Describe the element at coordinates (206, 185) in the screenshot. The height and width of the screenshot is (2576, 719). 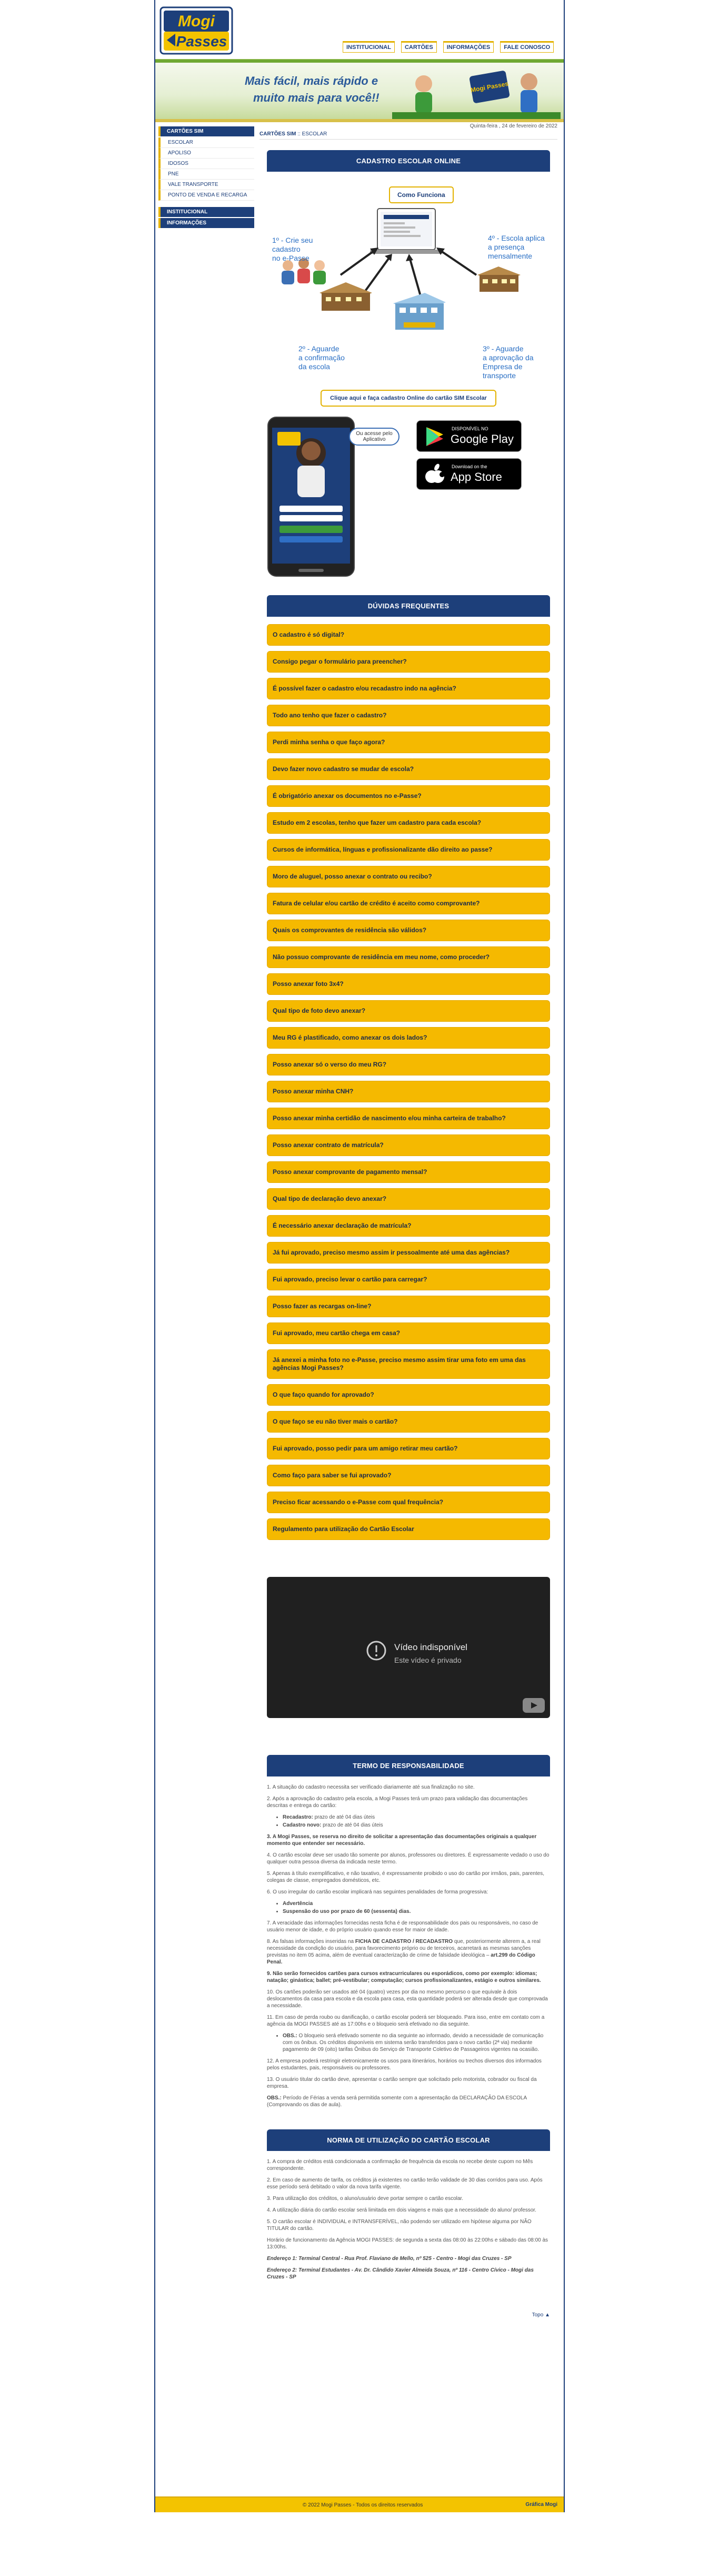
I see `sidebar-item-vale-transporte: VALE TRANSPORTE` at that location.